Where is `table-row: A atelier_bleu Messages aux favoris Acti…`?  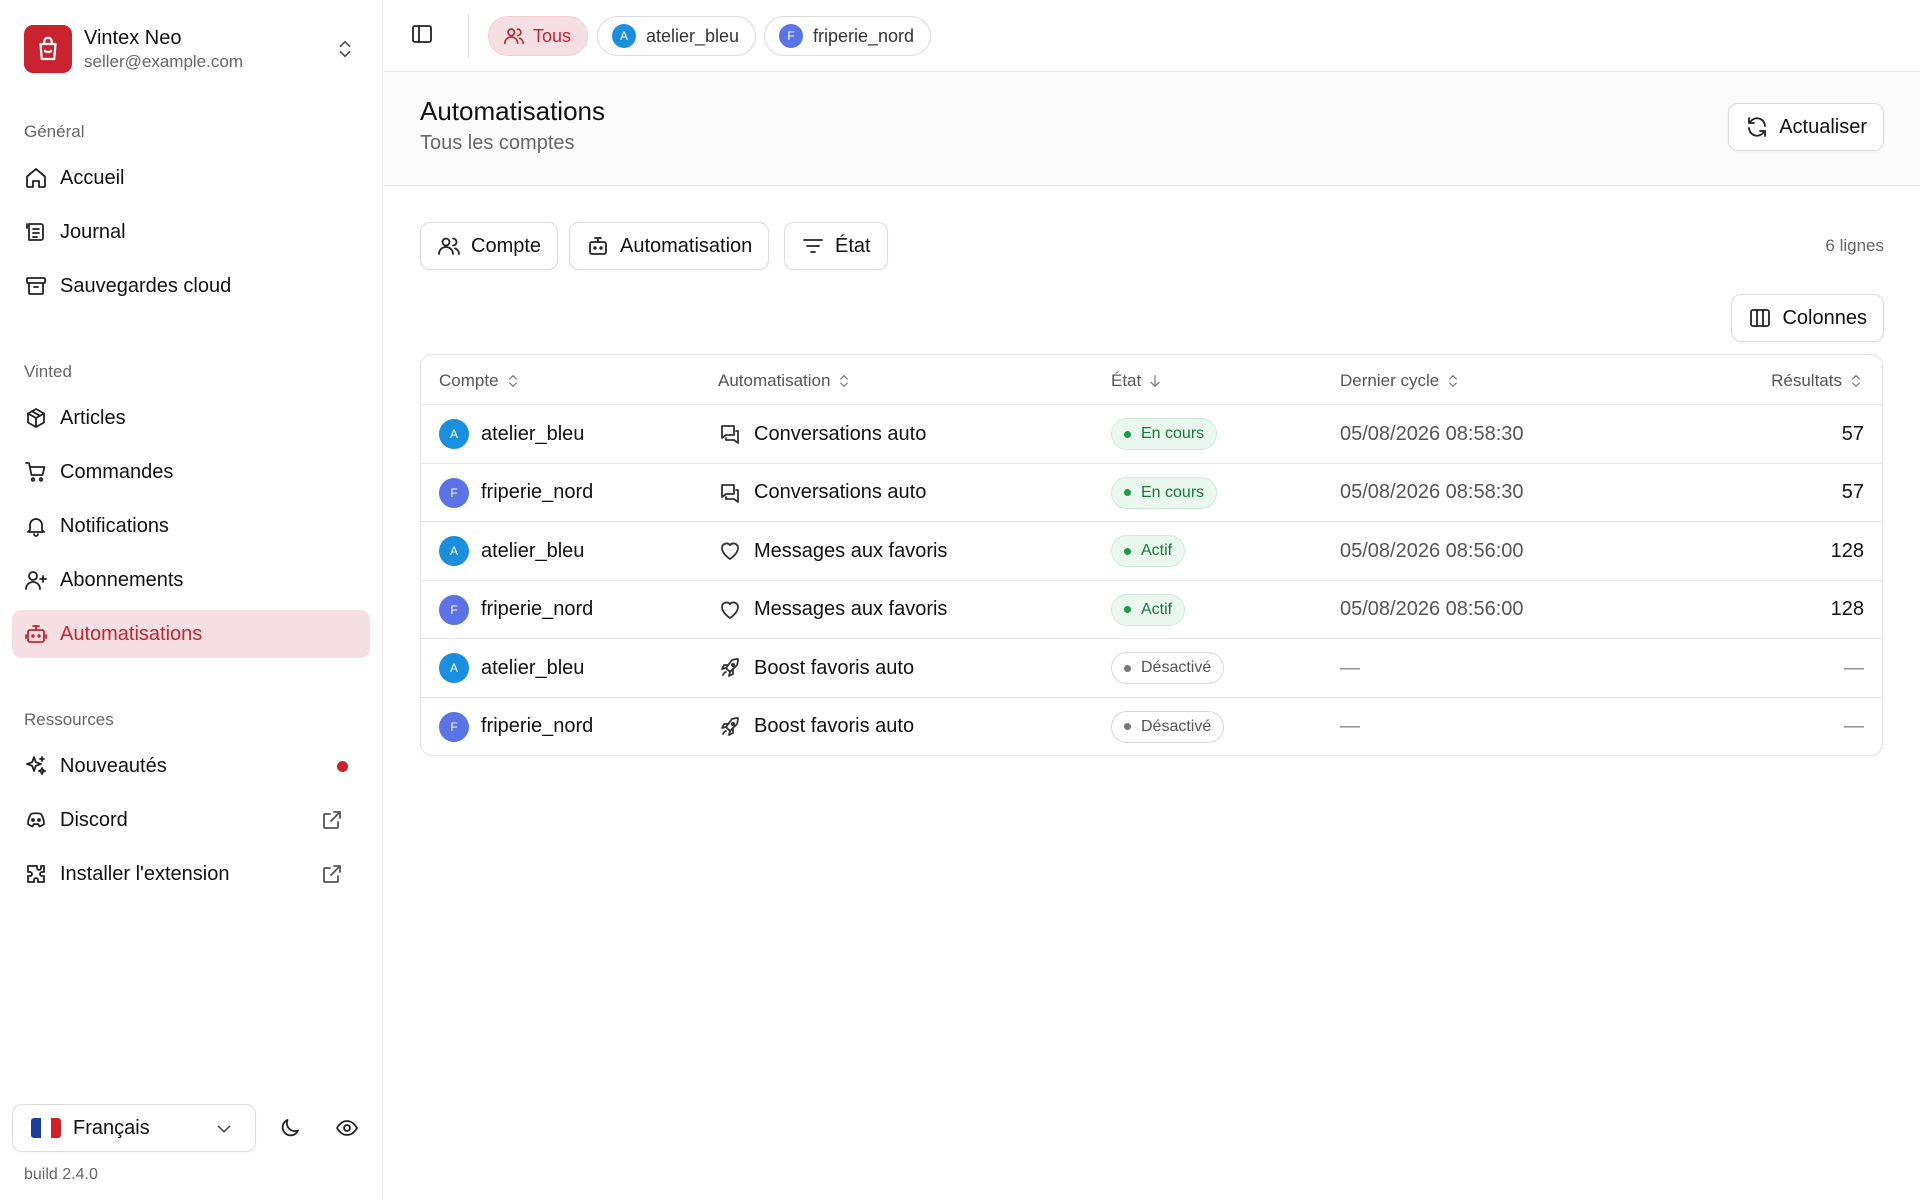 table-row: A atelier_bleu Messages aux favoris Acti… is located at coordinates (1151, 551).